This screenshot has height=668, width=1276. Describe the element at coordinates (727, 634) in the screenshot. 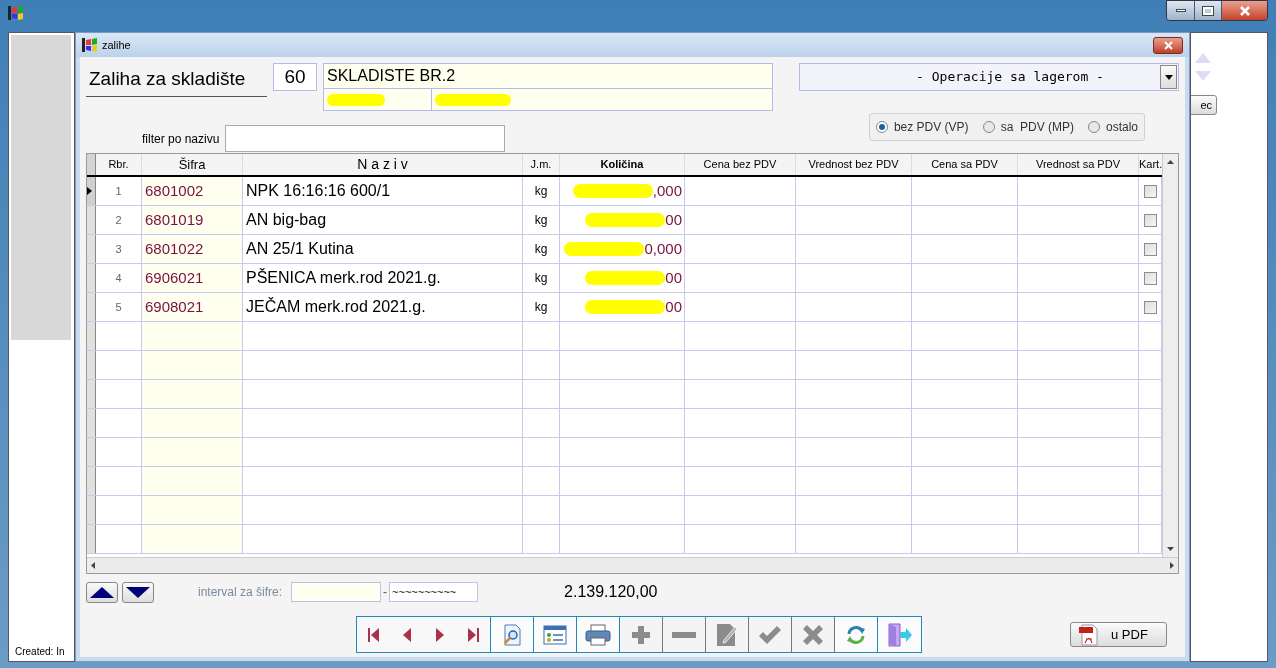

I see `edit-document-icon` at that location.